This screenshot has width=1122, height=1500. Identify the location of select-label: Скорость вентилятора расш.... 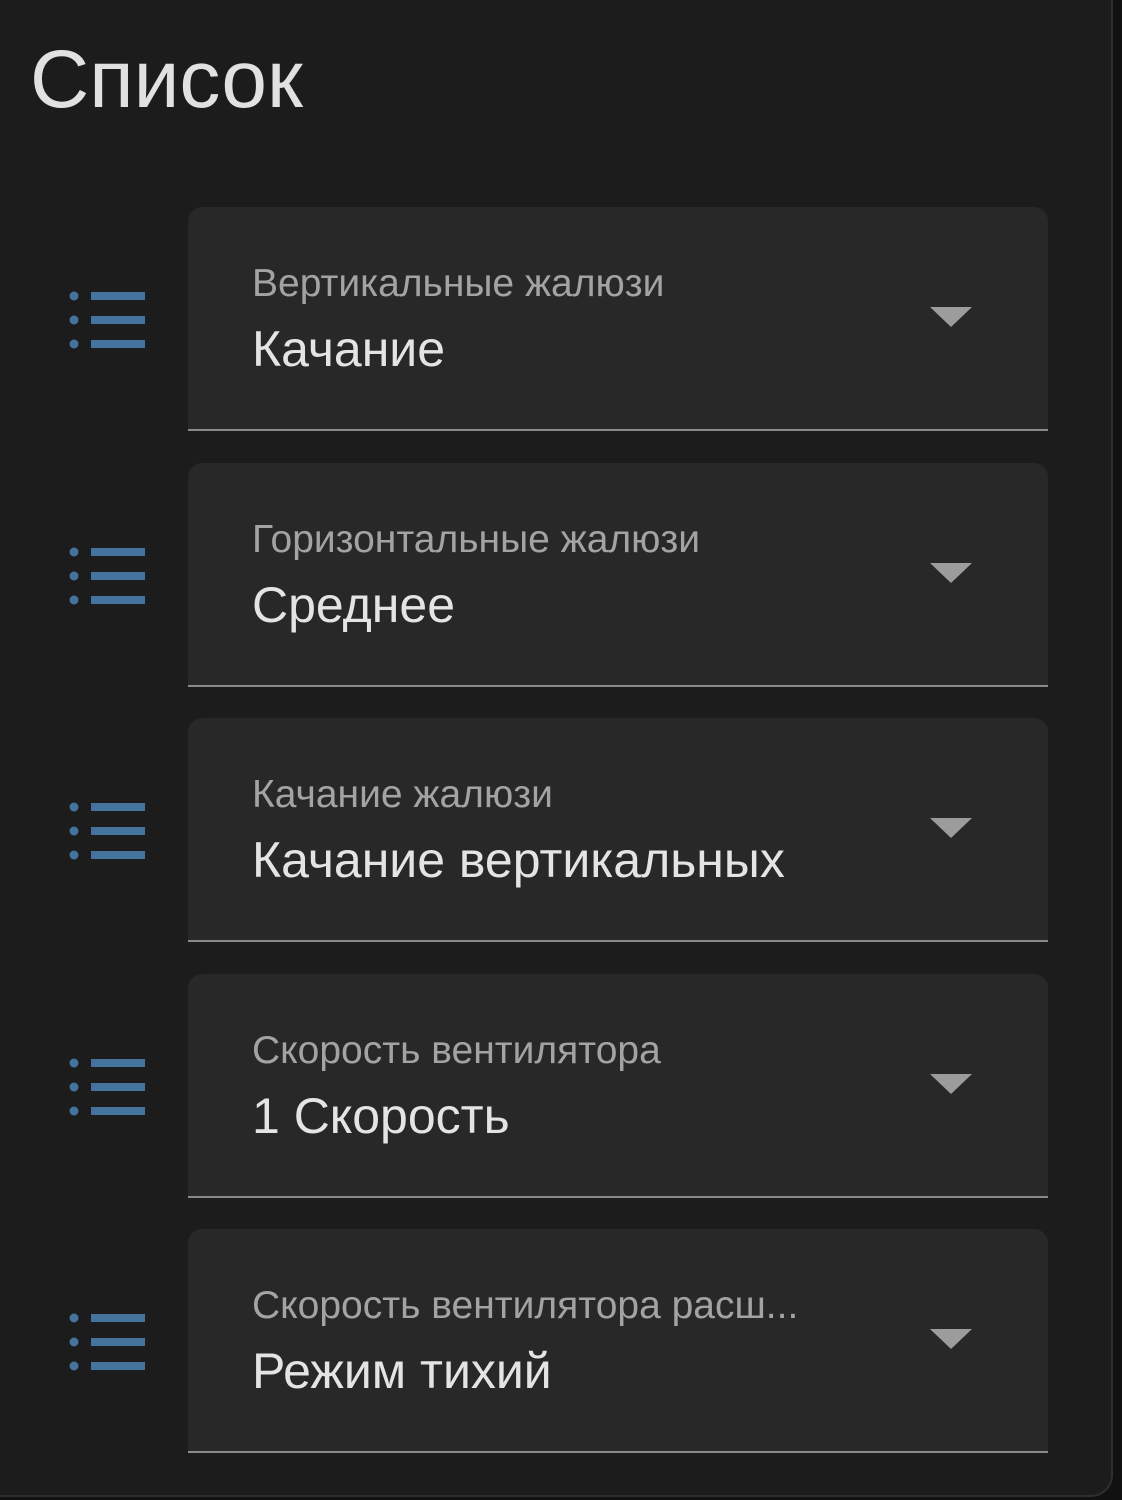
(525, 1305).